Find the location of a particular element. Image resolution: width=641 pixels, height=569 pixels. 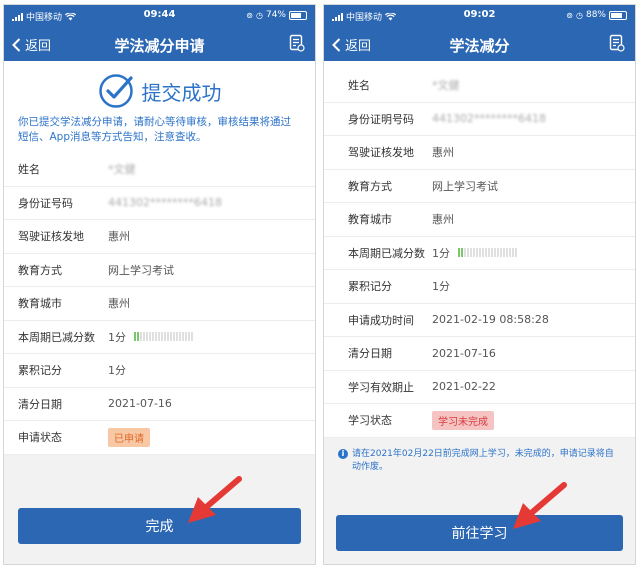

go-study-button: 前往学习 is located at coordinates (479, 533).